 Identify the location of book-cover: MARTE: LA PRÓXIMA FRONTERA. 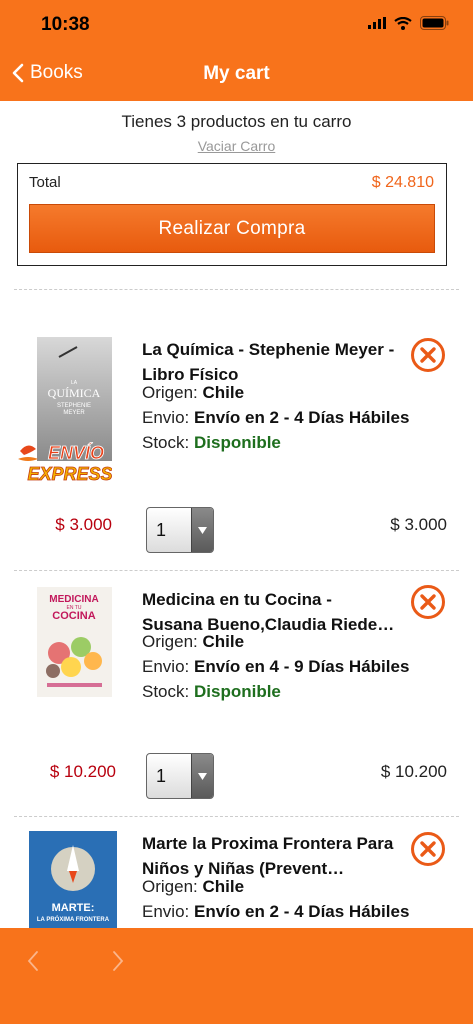
(73, 879).